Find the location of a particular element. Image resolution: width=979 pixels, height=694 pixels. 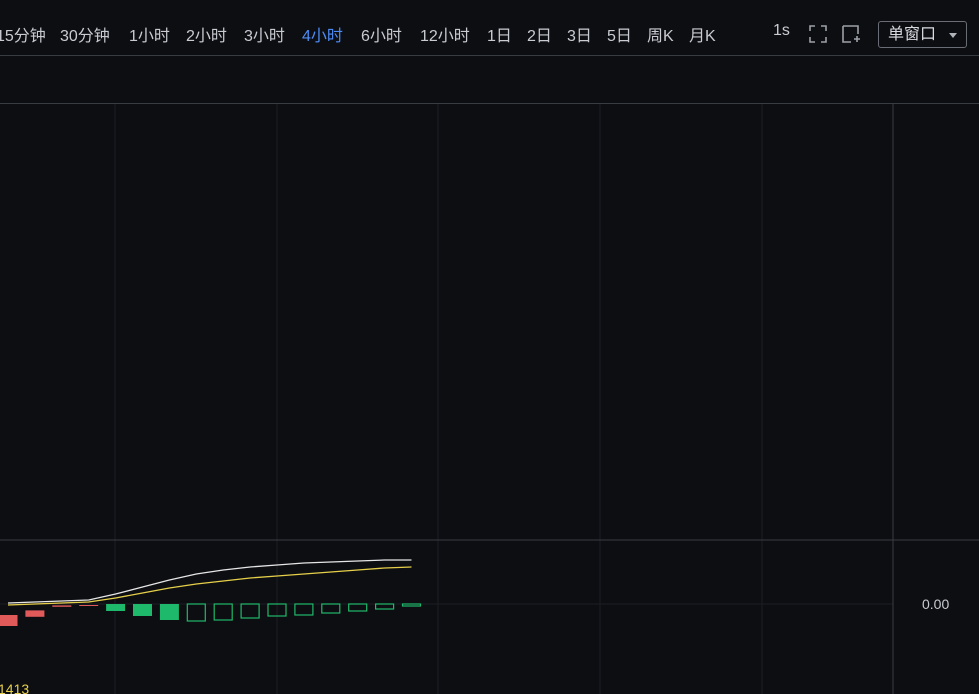

sub-indicator: 1413 is located at coordinates (211, 626).